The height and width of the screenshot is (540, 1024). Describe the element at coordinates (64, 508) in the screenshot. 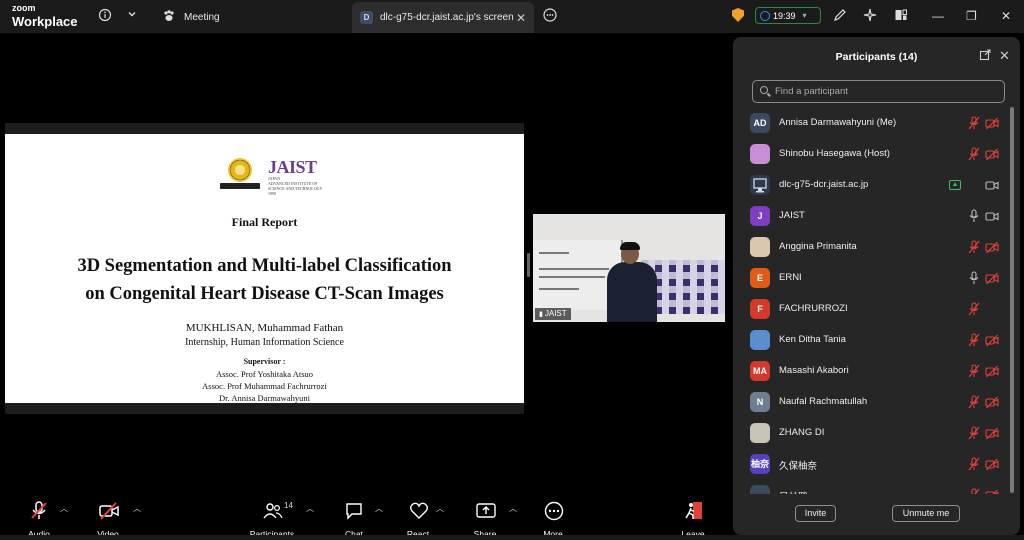

I see `audio-options-caret-icon: ︿` at that location.